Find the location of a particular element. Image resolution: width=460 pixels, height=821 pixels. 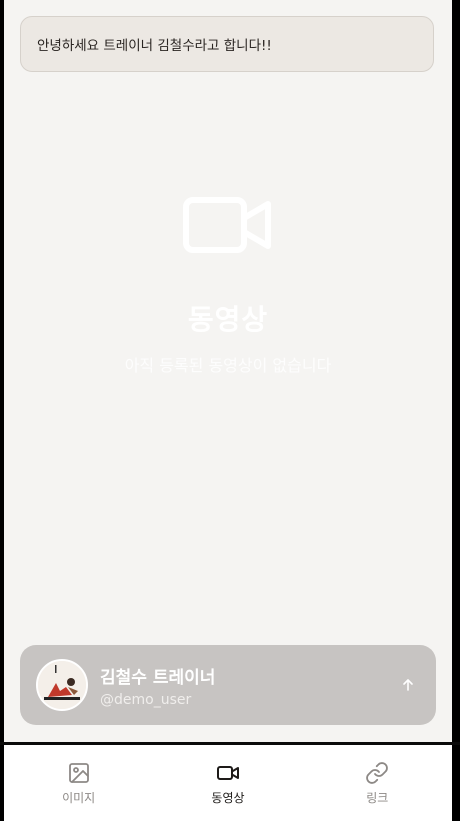

tab-links: 링크 is located at coordinates (377, 783).